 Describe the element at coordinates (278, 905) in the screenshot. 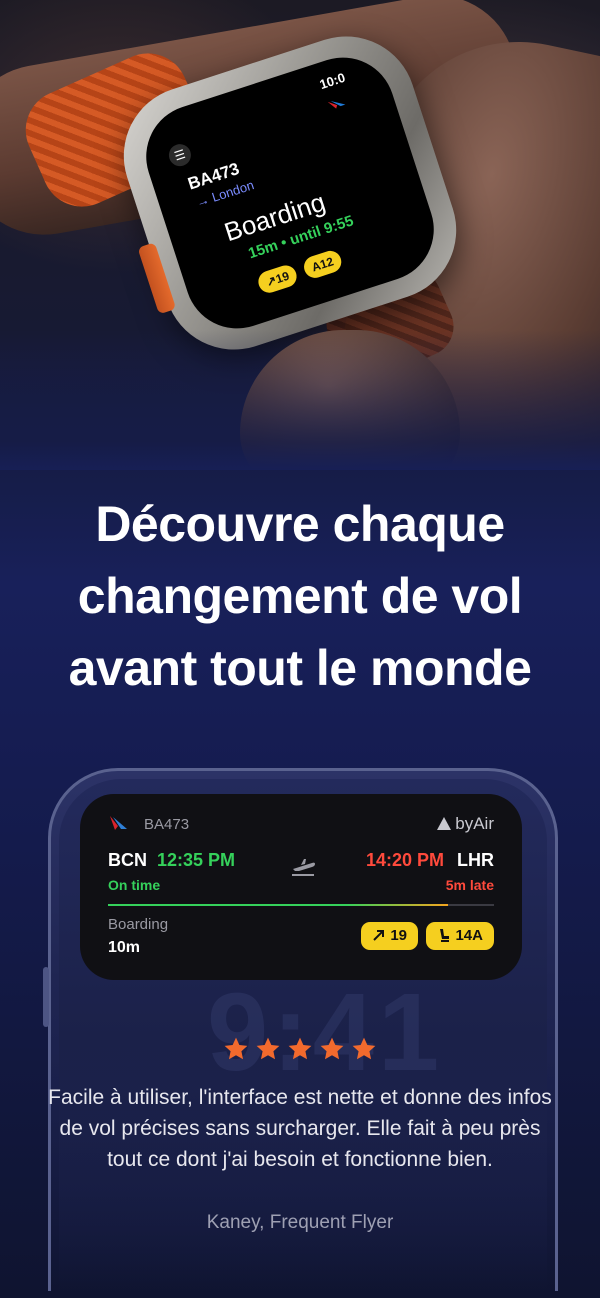

I see `flight-progress-fill` at that location.